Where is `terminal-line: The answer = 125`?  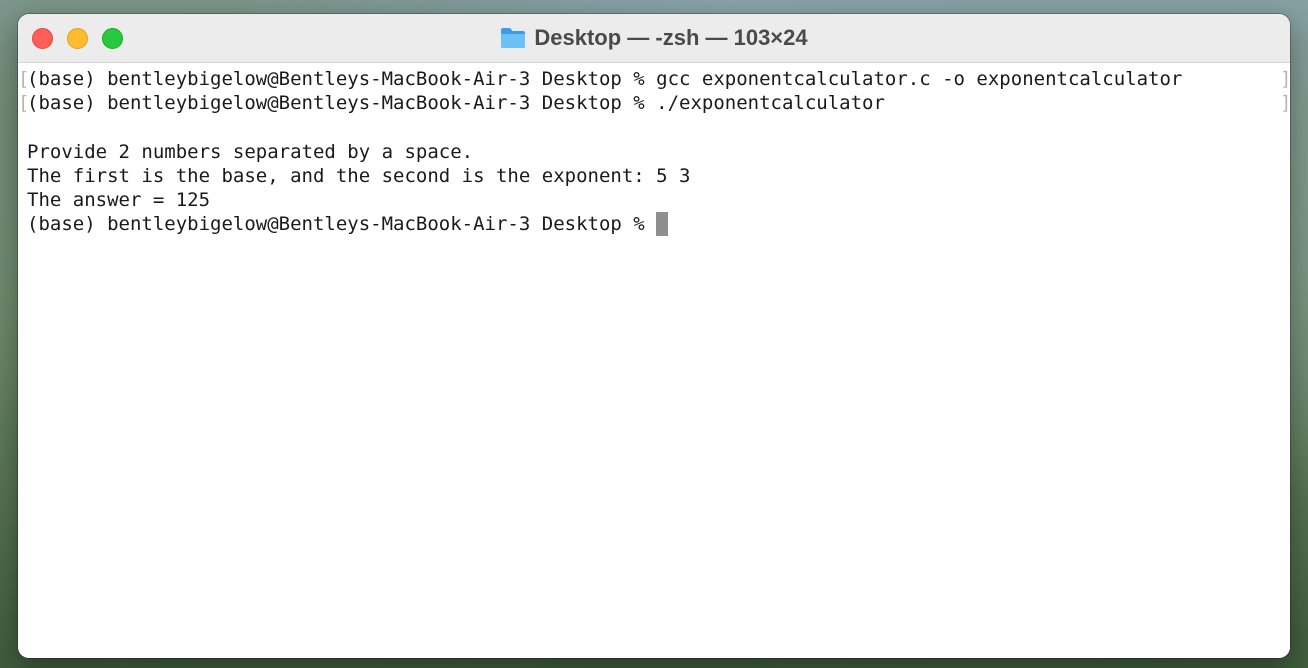
terminal-line: The answer = 125 is located at coordinates (119, 200).